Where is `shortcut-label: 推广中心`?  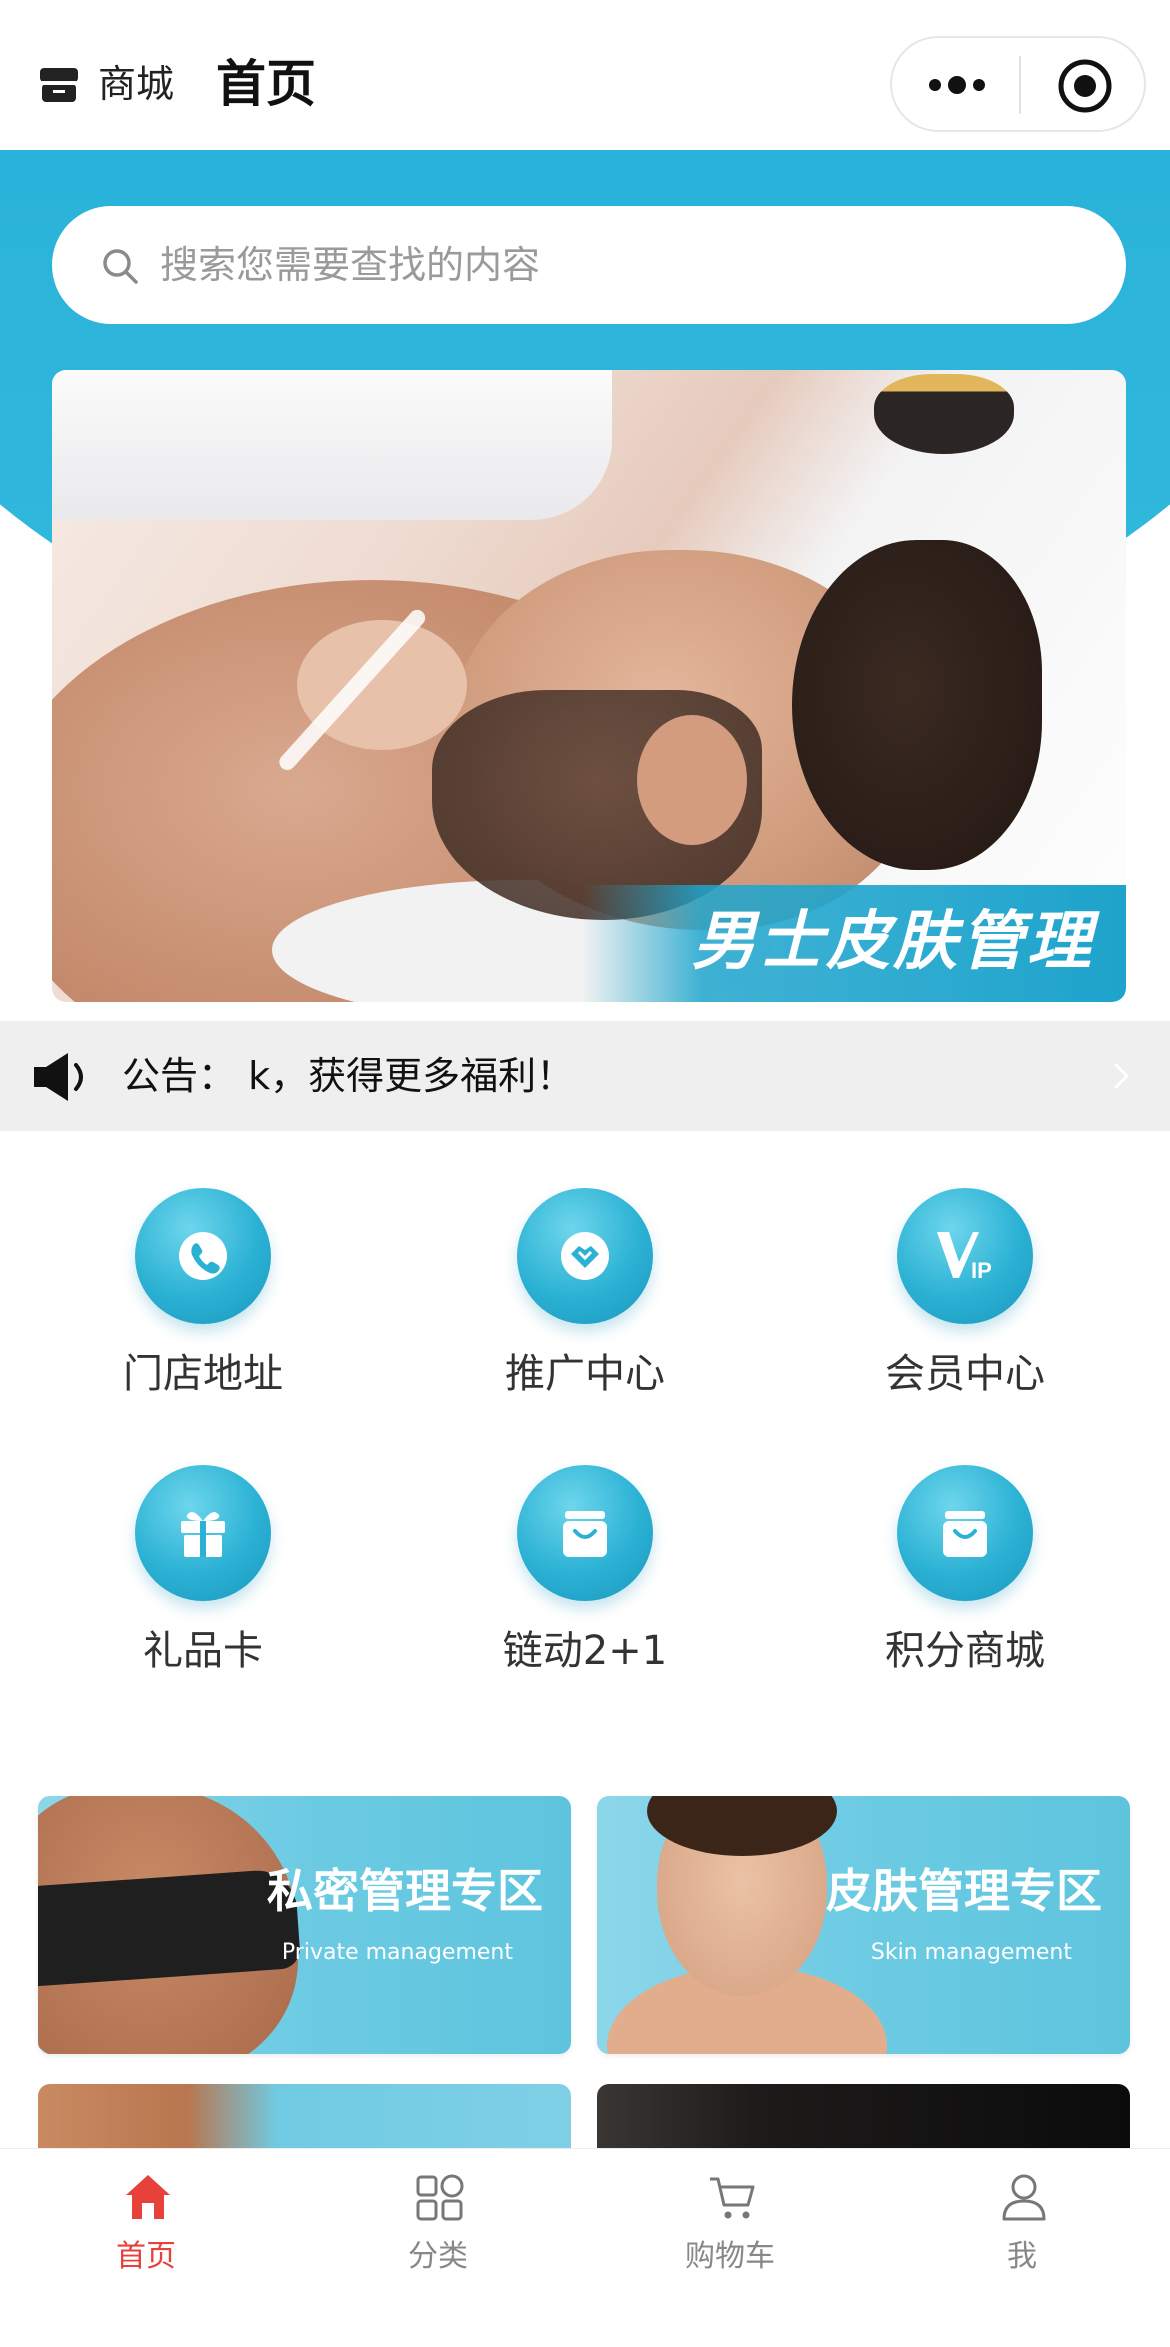 shortcut-label: 推广中心 is located at coordinates (585, 1374).